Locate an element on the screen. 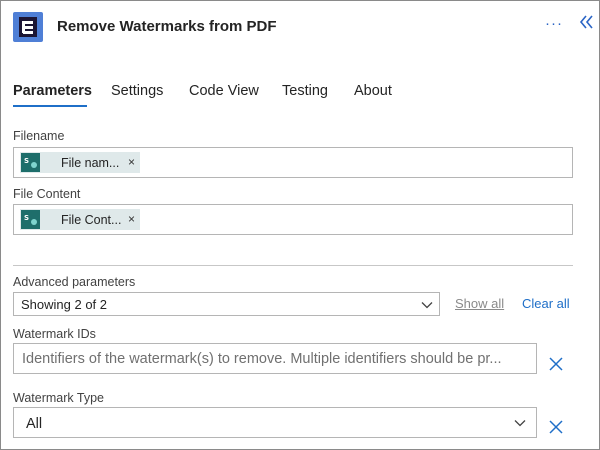  tab-about: About is located at coordinates (373, 91).